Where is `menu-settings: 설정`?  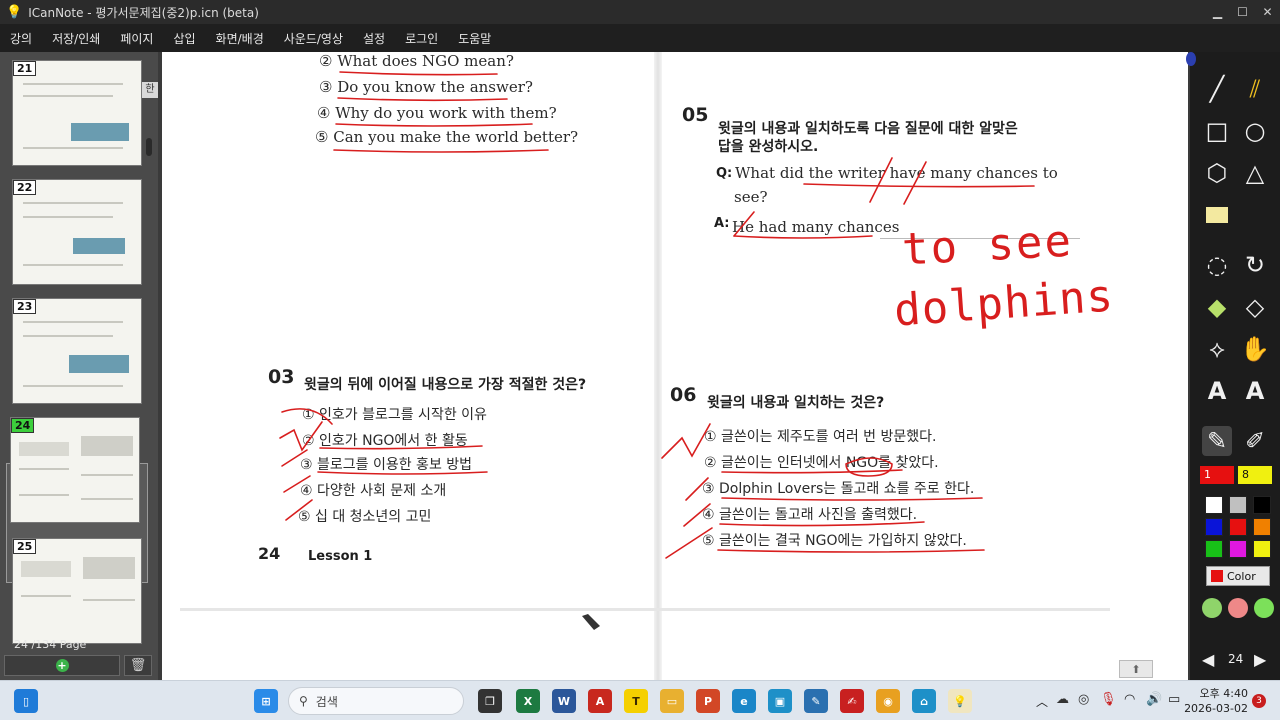
menu-settings: 설정 is located at coordinates (374, 38).